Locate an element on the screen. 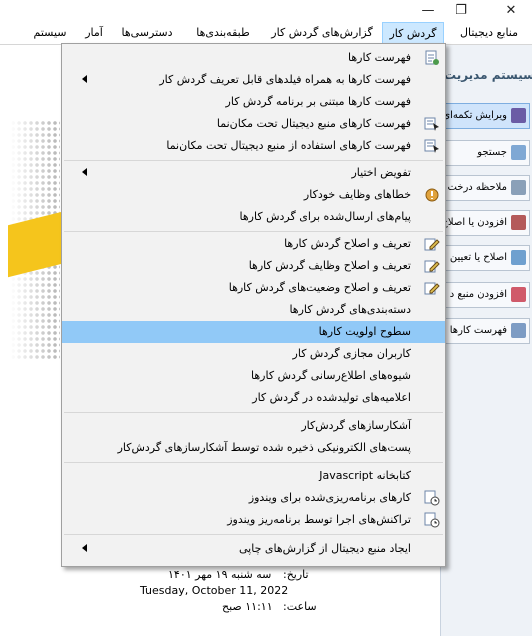 The height and width of the screenshot is (636, 532). error-icon is located at coordinates (432, 195).